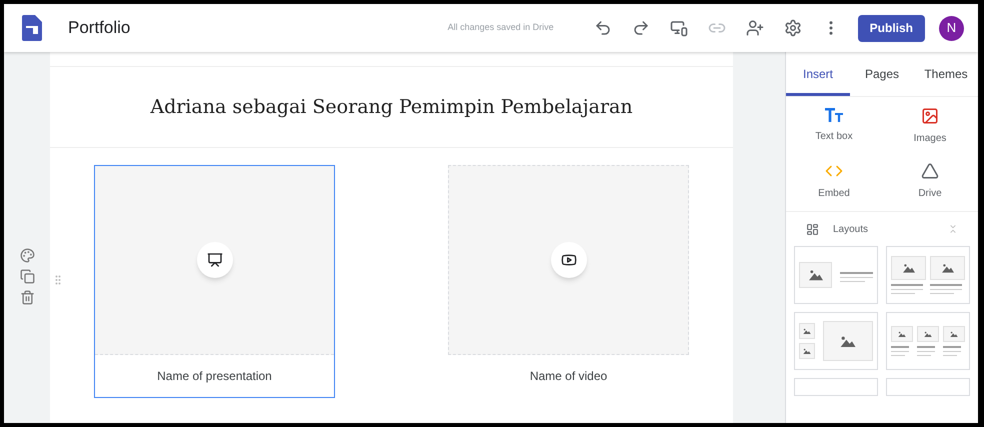  I want to click on save-status: All changes saved in Drive, so click(501, 27).